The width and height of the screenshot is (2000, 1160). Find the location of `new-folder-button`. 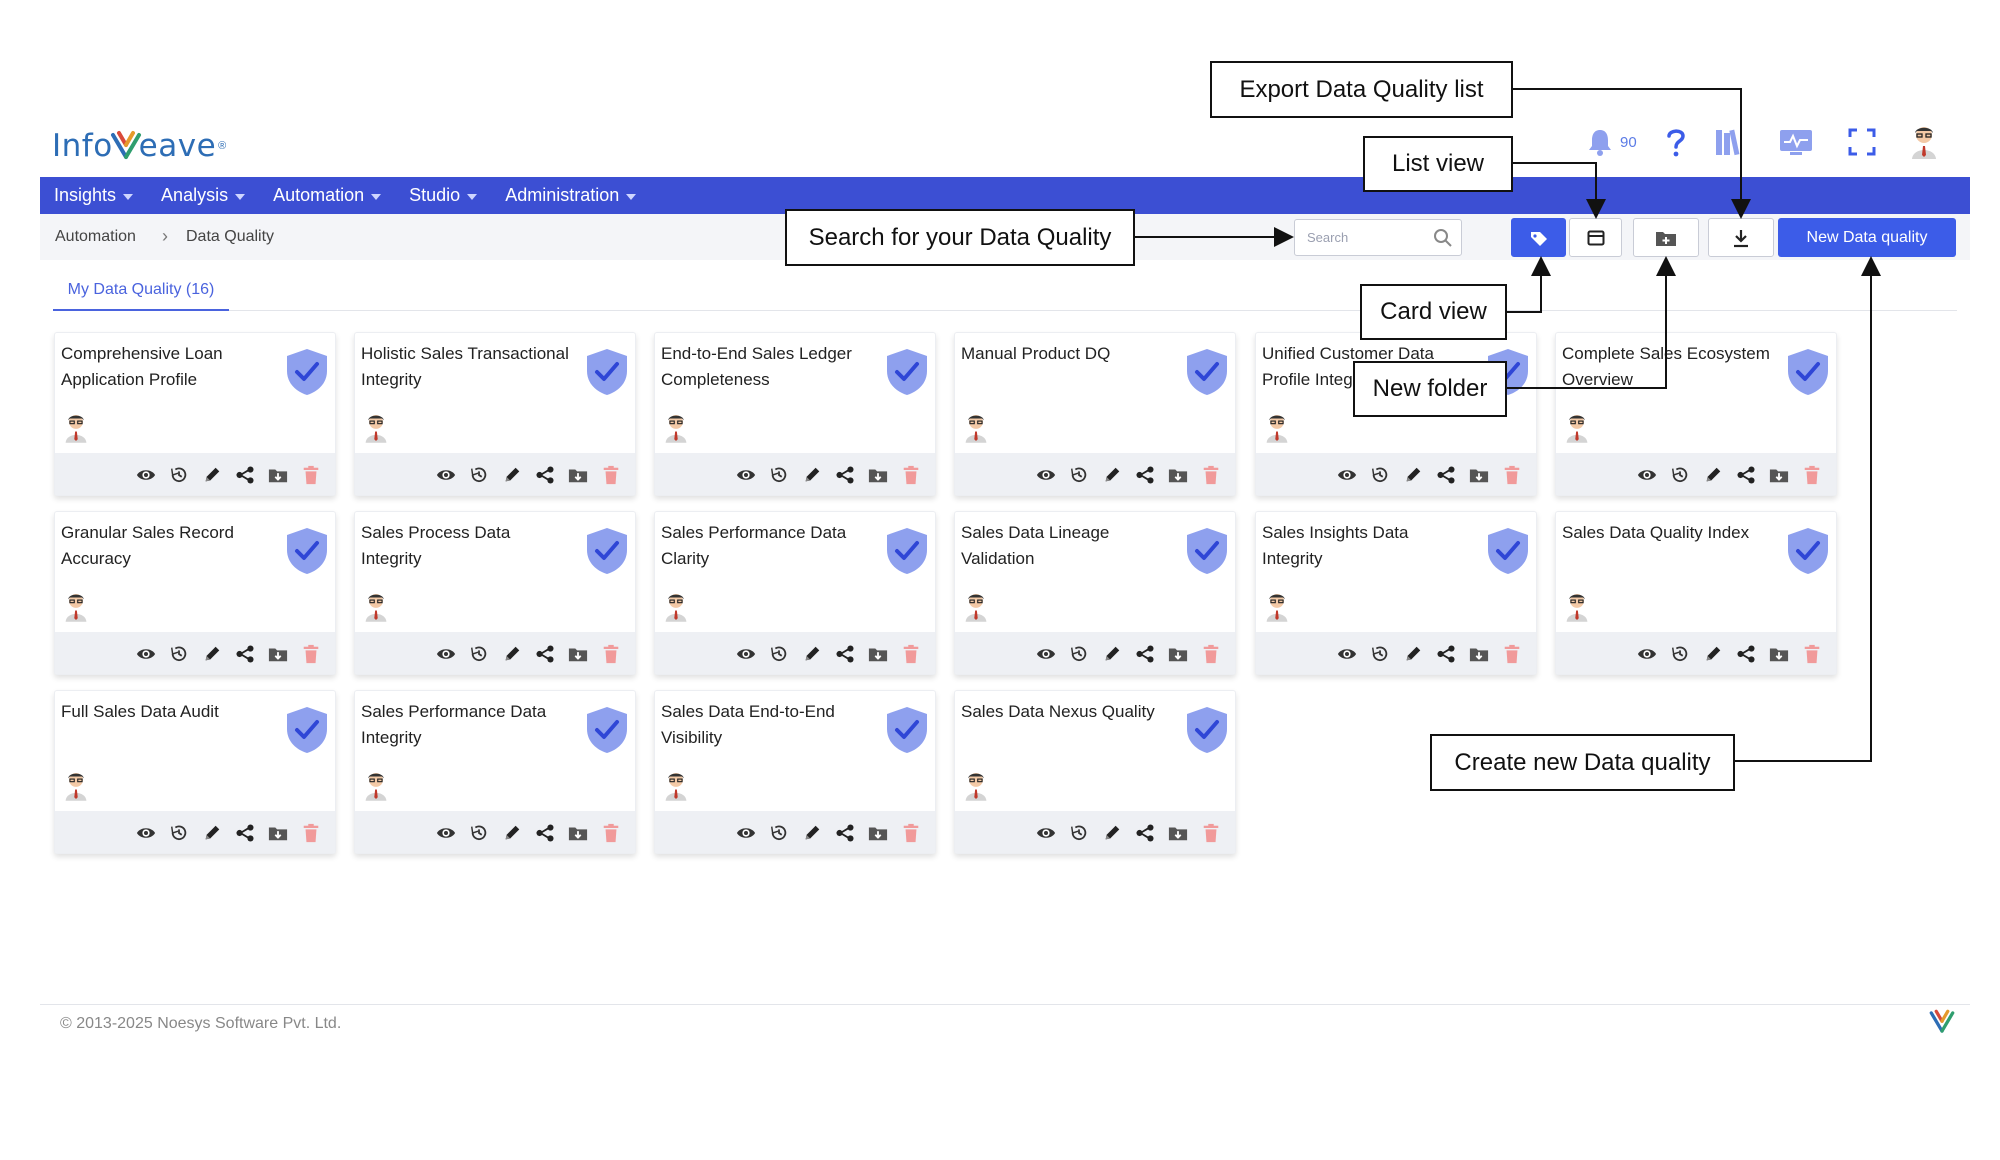

new-folder-button is located at coordinates (1666, 237).